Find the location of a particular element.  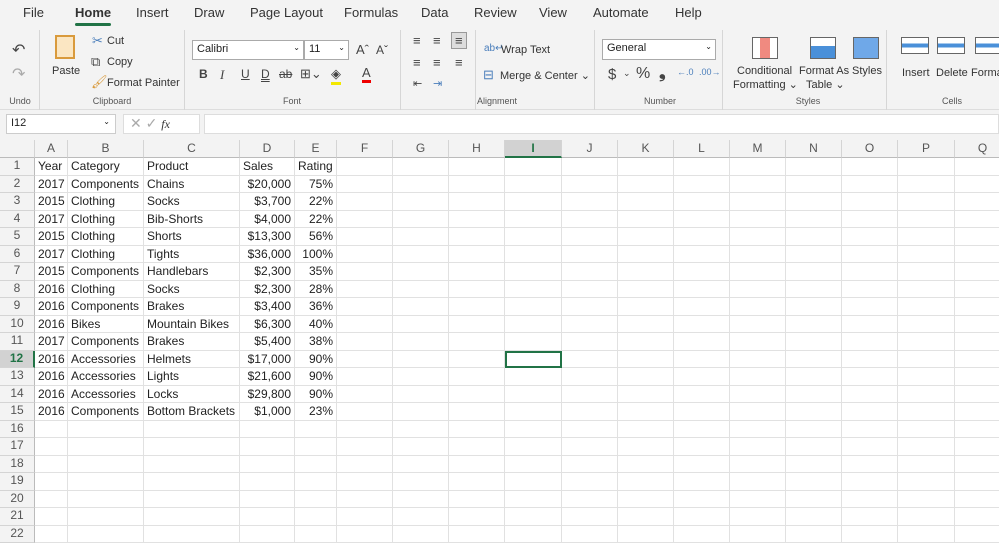

cell-O21 is located at coordinates (870, 517).